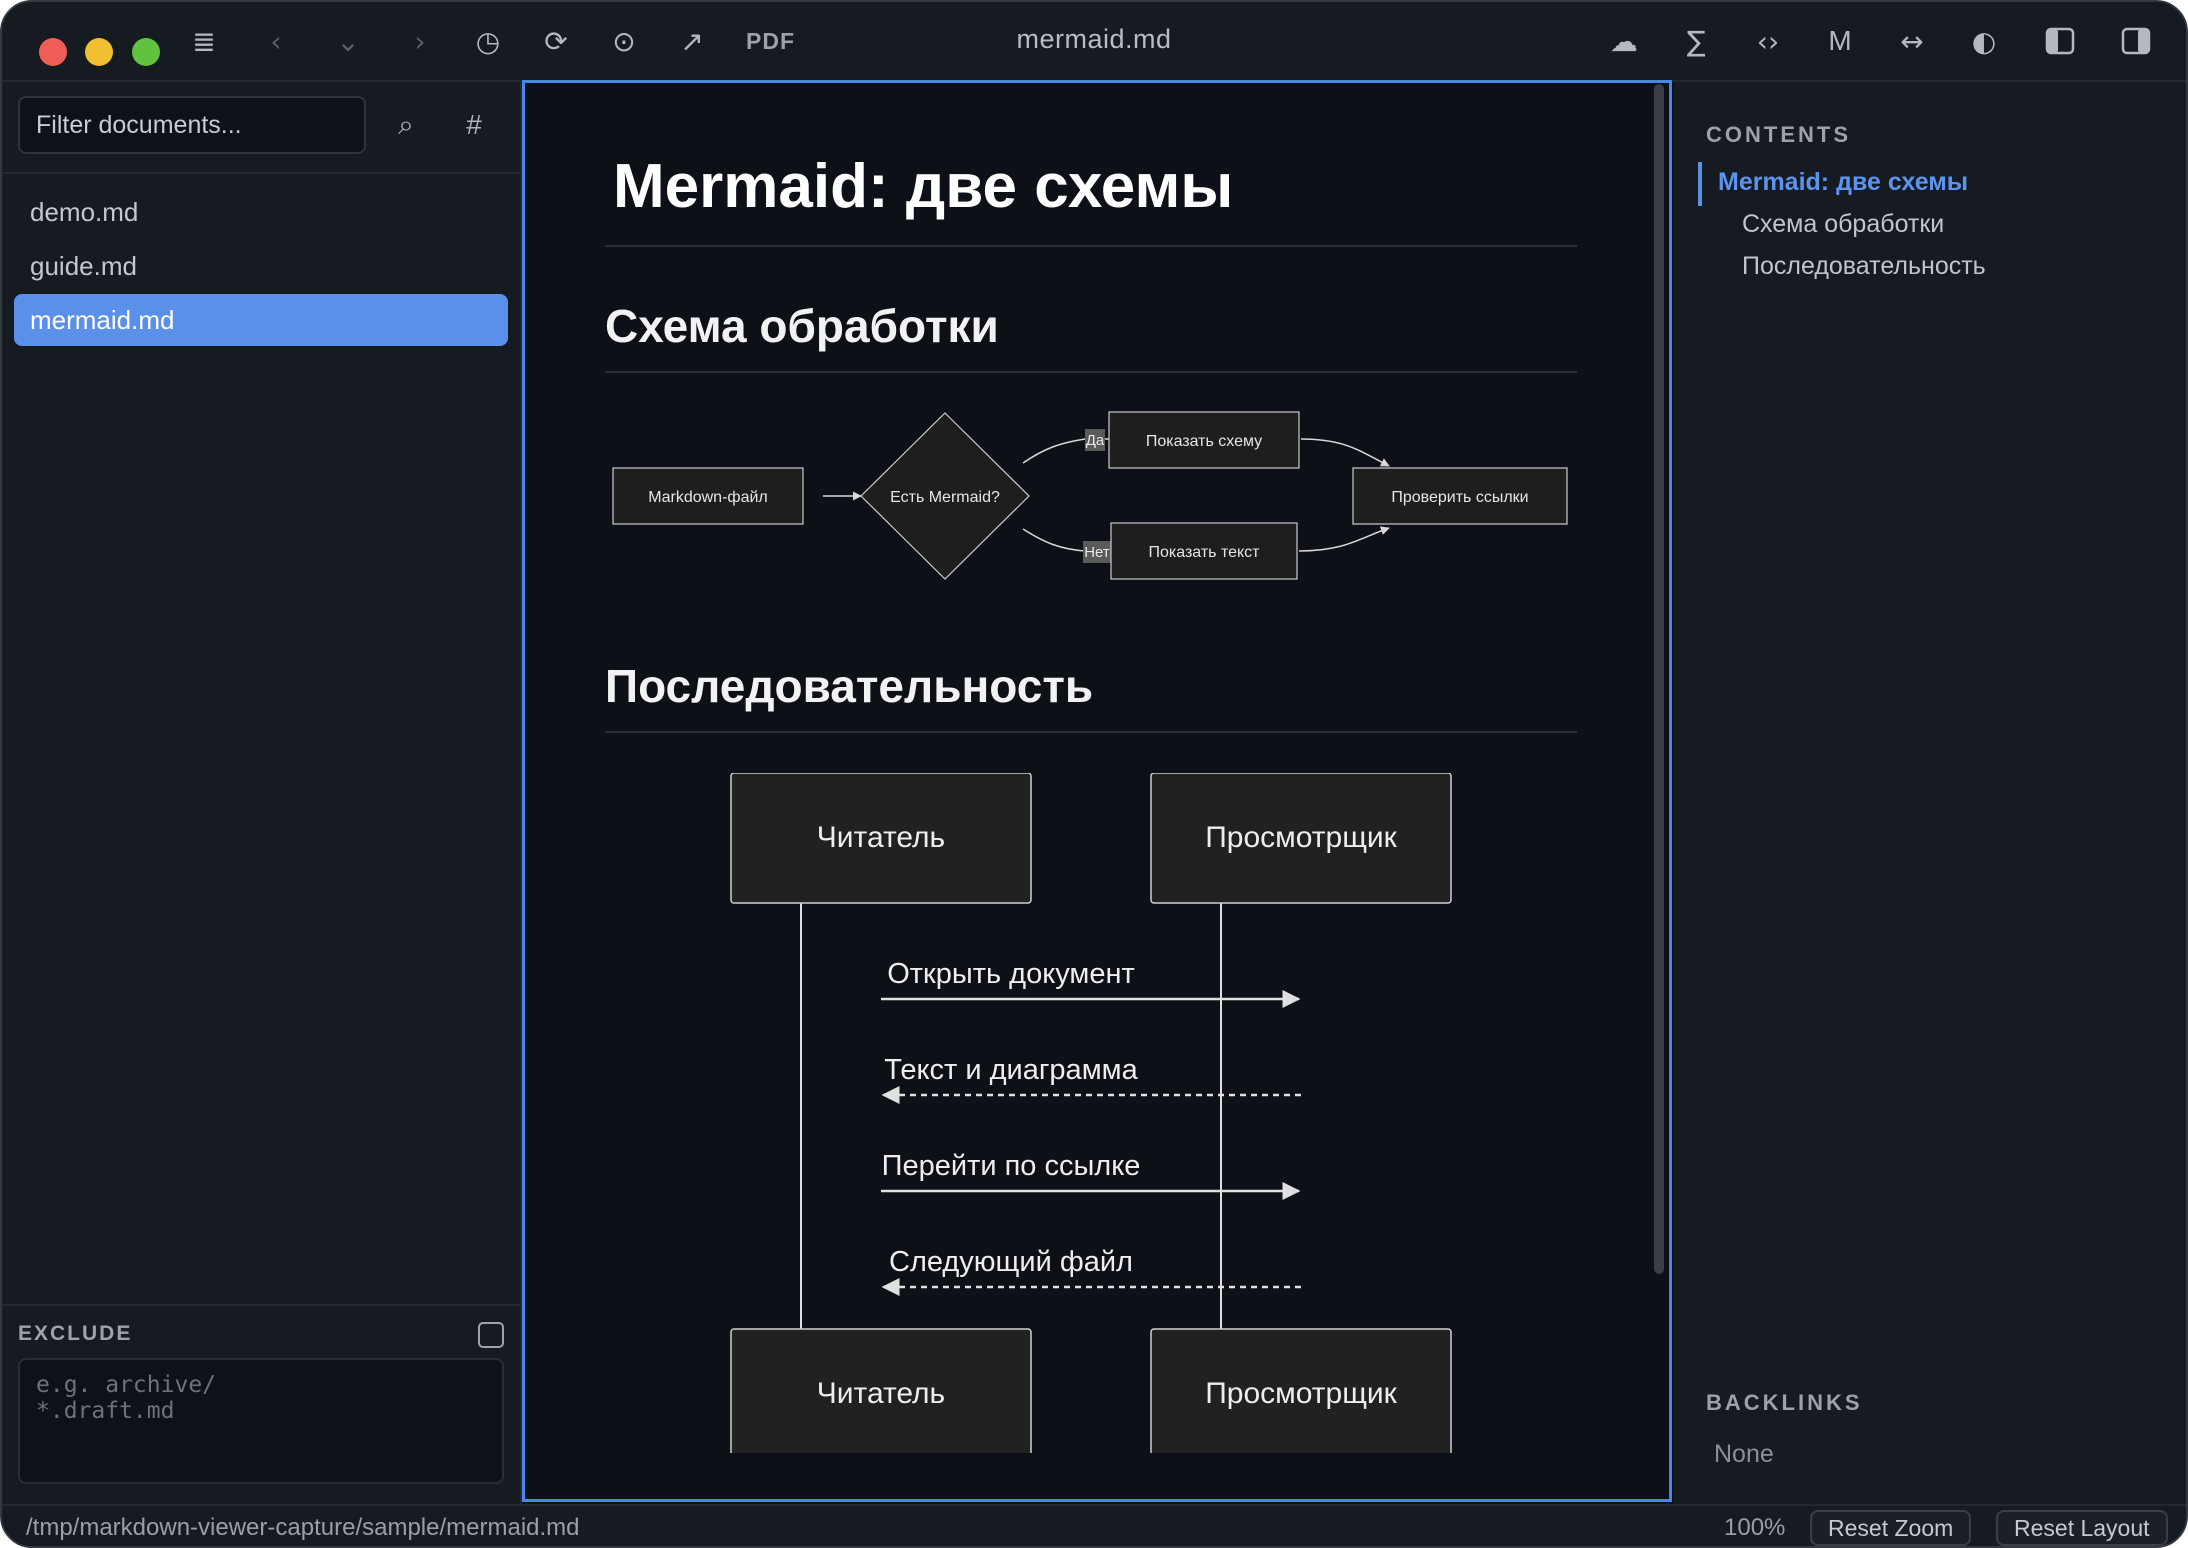 The width and height of the screenshot is (2188, 1548). What do you see at coordinates (1204, 441) in the screenshot?
I see `node-show-diagram-label: Показать схему` at bounding box center [1204, 441].